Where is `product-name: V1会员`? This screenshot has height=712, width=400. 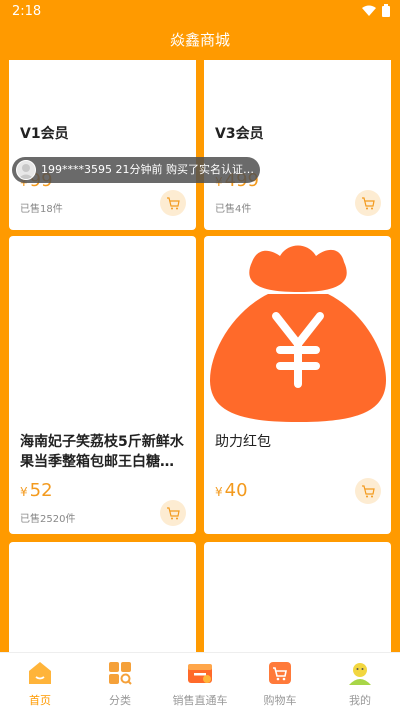 product-name: V1会员 is located at coordinates (44, 134).